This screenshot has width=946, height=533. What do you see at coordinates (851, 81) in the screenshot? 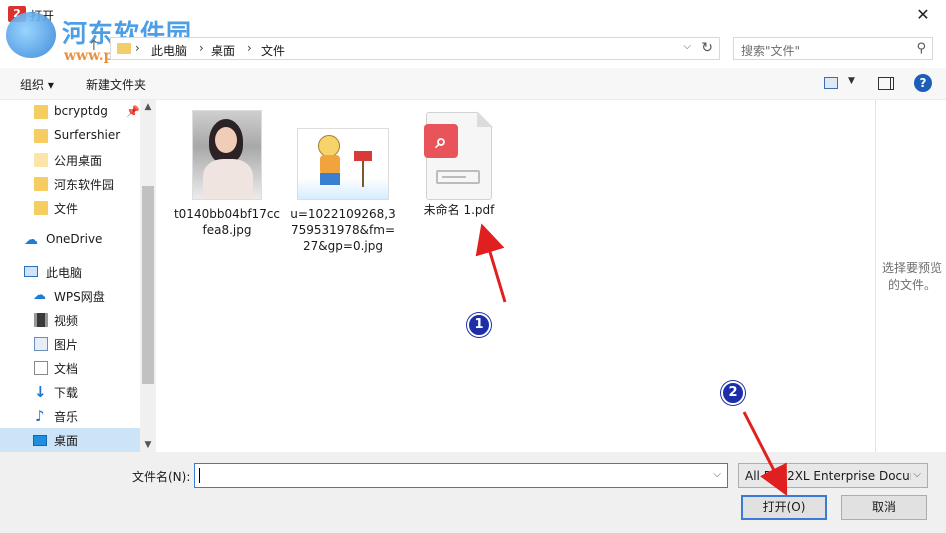
I see `view-dropdown-icon: ▼` at bounding box center [851, 81].